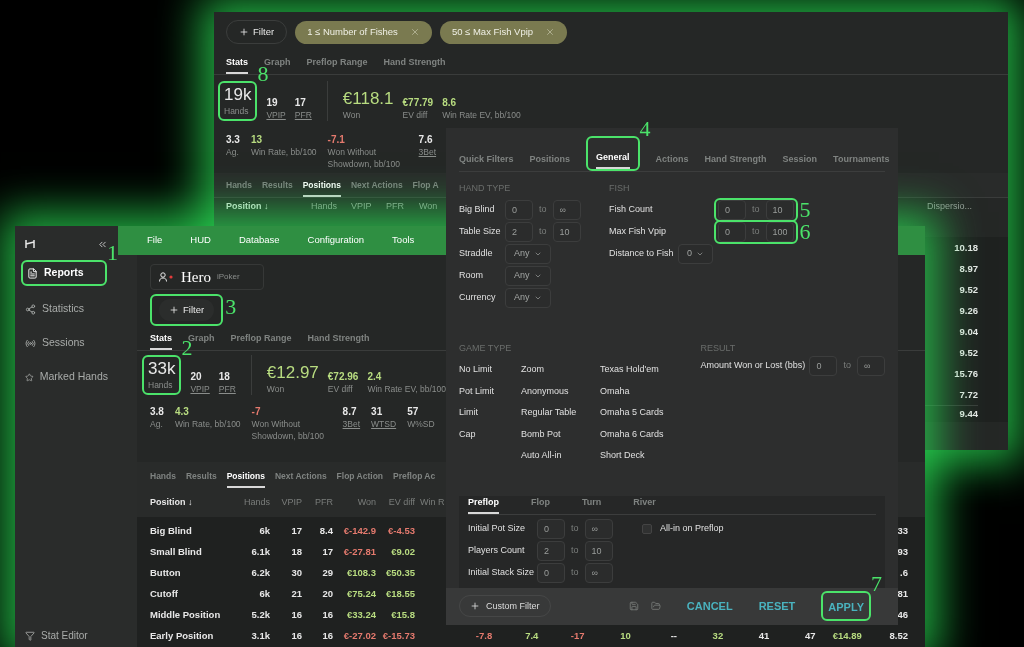  Describe the element at coordinates (368, 99) in the screenshot. I see `stat-value: €118.1` at that location.